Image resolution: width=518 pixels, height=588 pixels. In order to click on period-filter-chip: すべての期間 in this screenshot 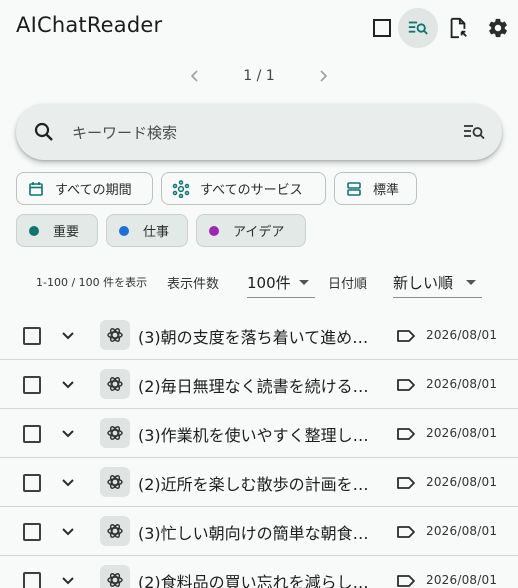, I will do `click(84, 188)`.